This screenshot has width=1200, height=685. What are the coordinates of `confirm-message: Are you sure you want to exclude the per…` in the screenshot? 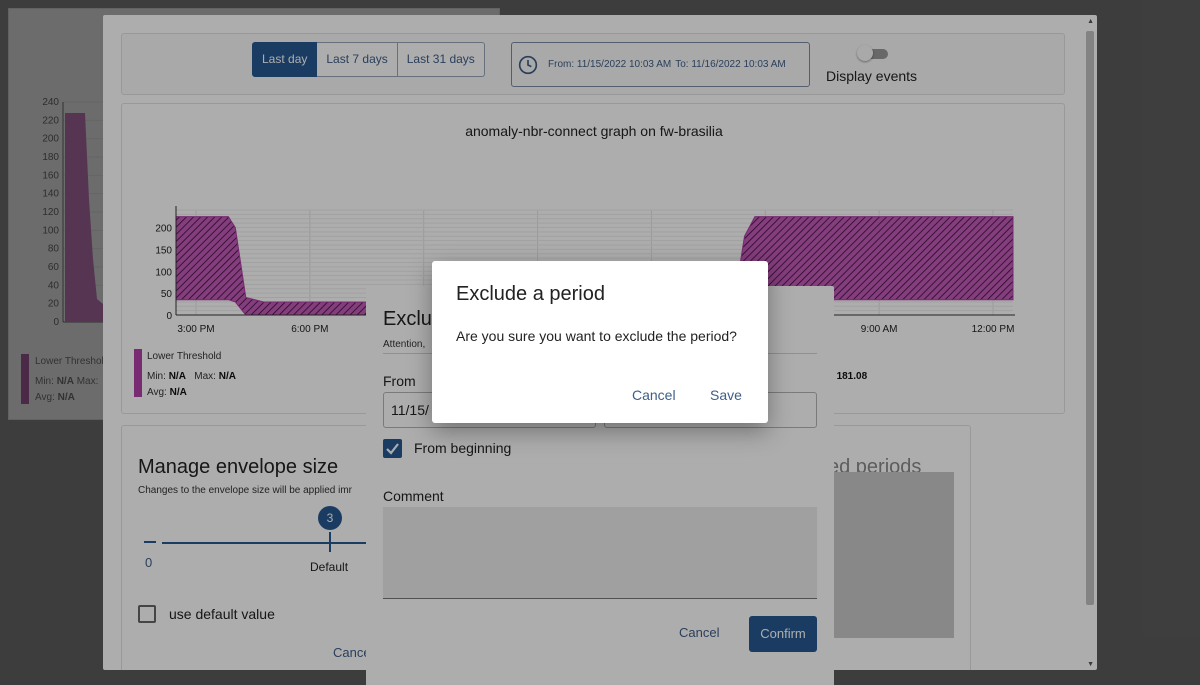 It's located at (596, 336).